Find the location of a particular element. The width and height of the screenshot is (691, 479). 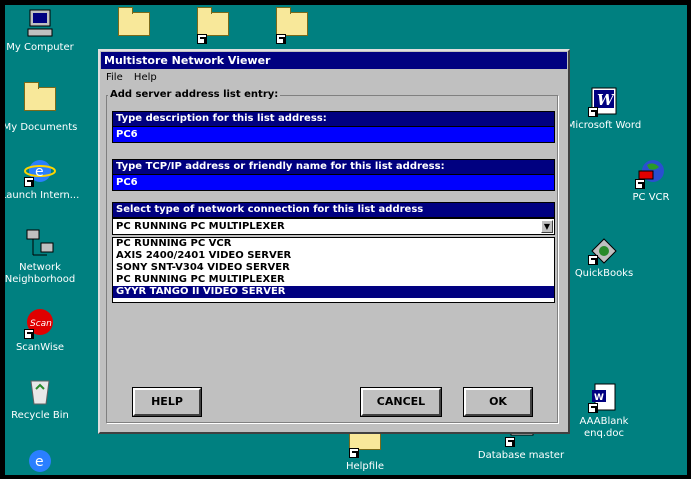

list-item-selected: GYYR TANGO II VIDEO SERVER is located at coordinates (333, 292).